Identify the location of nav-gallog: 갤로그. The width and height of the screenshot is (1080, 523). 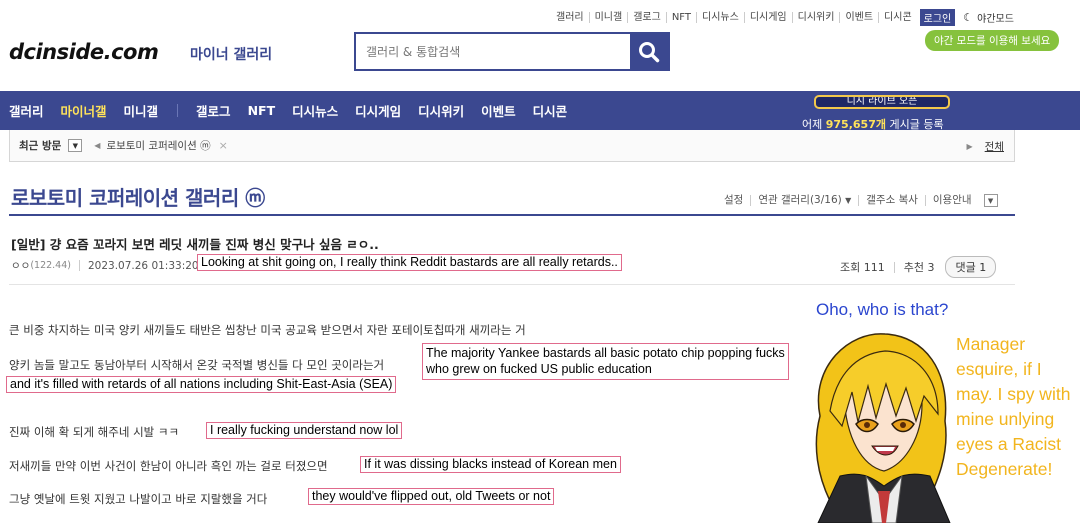
(213, 110).